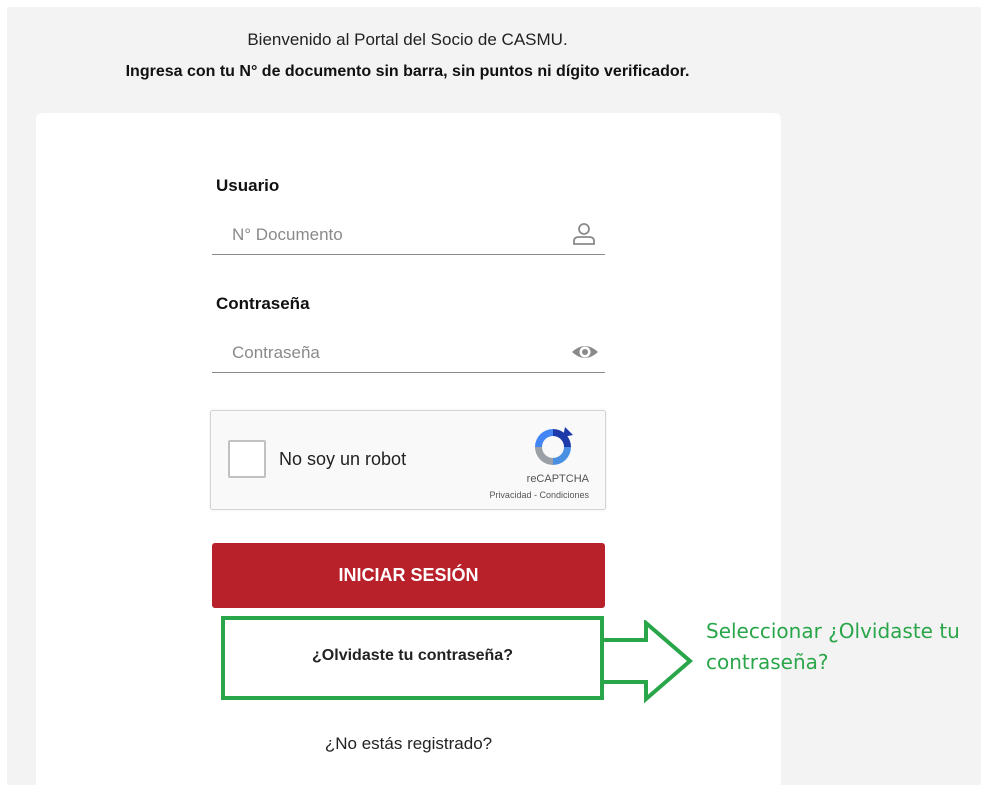  I want to click on annotation-text: Seleccionar ¿Olvidaste tu contraseña?, so click(843, 647).